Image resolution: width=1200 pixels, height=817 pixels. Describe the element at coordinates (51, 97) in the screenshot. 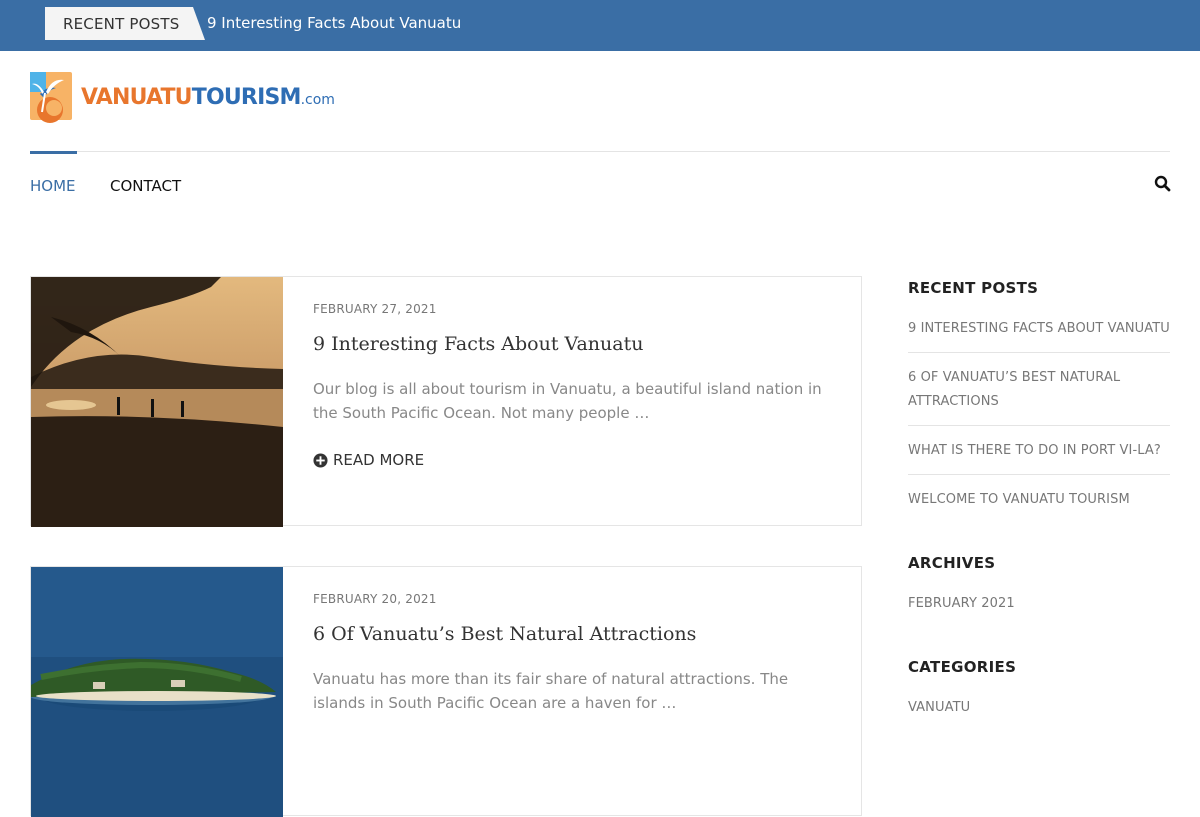

I see `logo-palm-icon` at that location.